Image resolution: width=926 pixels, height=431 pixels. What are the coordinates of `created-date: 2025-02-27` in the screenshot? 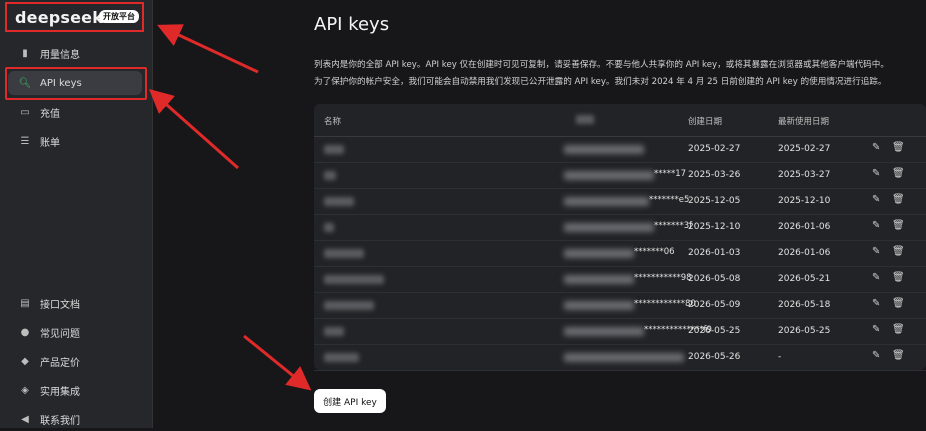 It's located at (714, 149).